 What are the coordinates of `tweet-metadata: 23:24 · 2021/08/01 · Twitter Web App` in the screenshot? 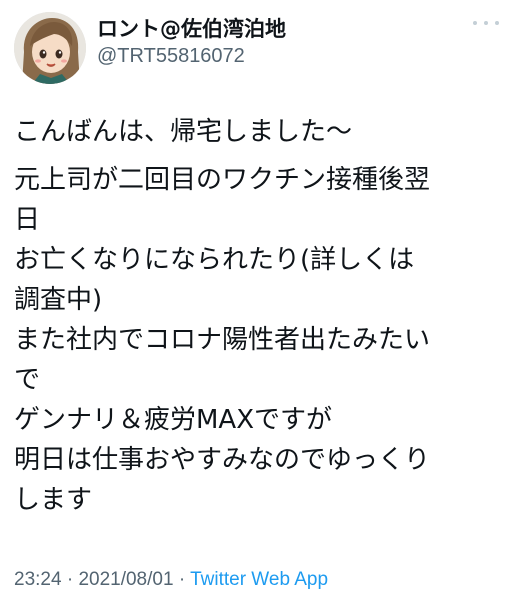 It's located at (171, 580).